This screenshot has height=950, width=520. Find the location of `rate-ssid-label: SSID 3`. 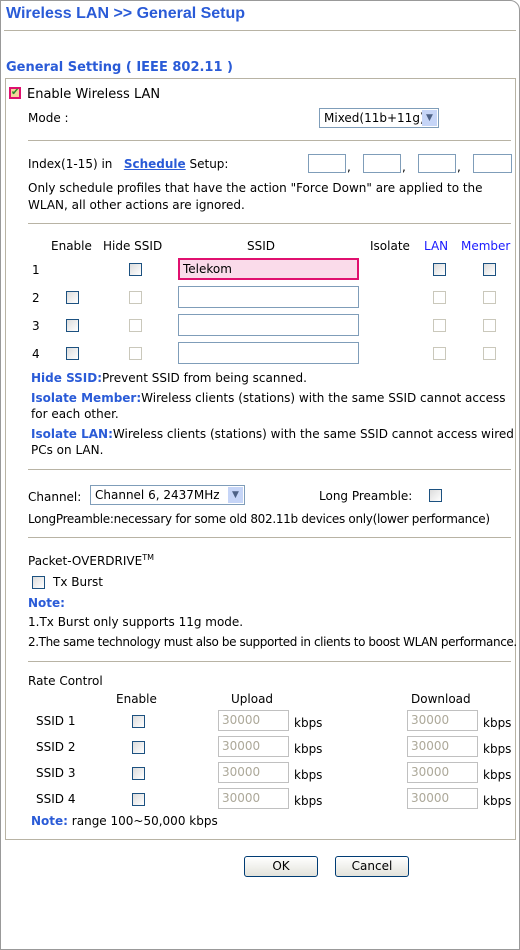

rate-ssid-label: SSID 3 is located at coordinates (56, 773).